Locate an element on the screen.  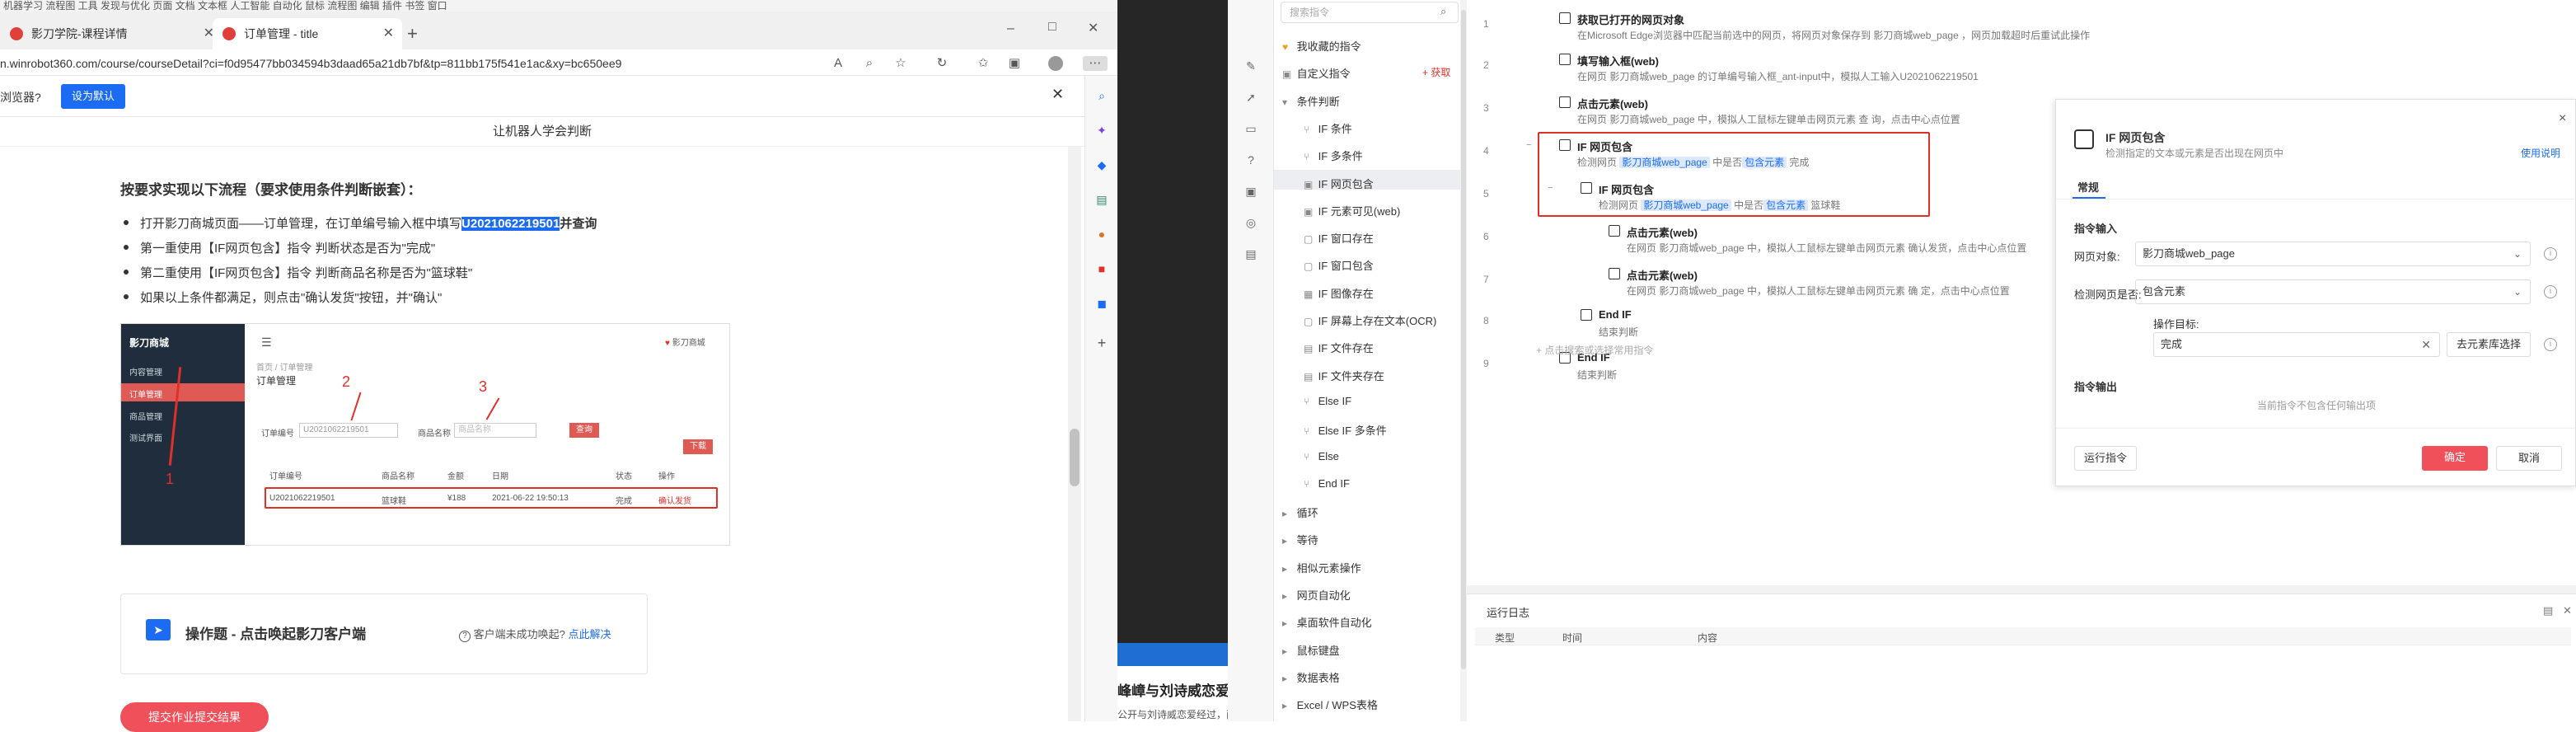
command-item-label: Excel / WPS表格 is located at coordinates (1337, 705).